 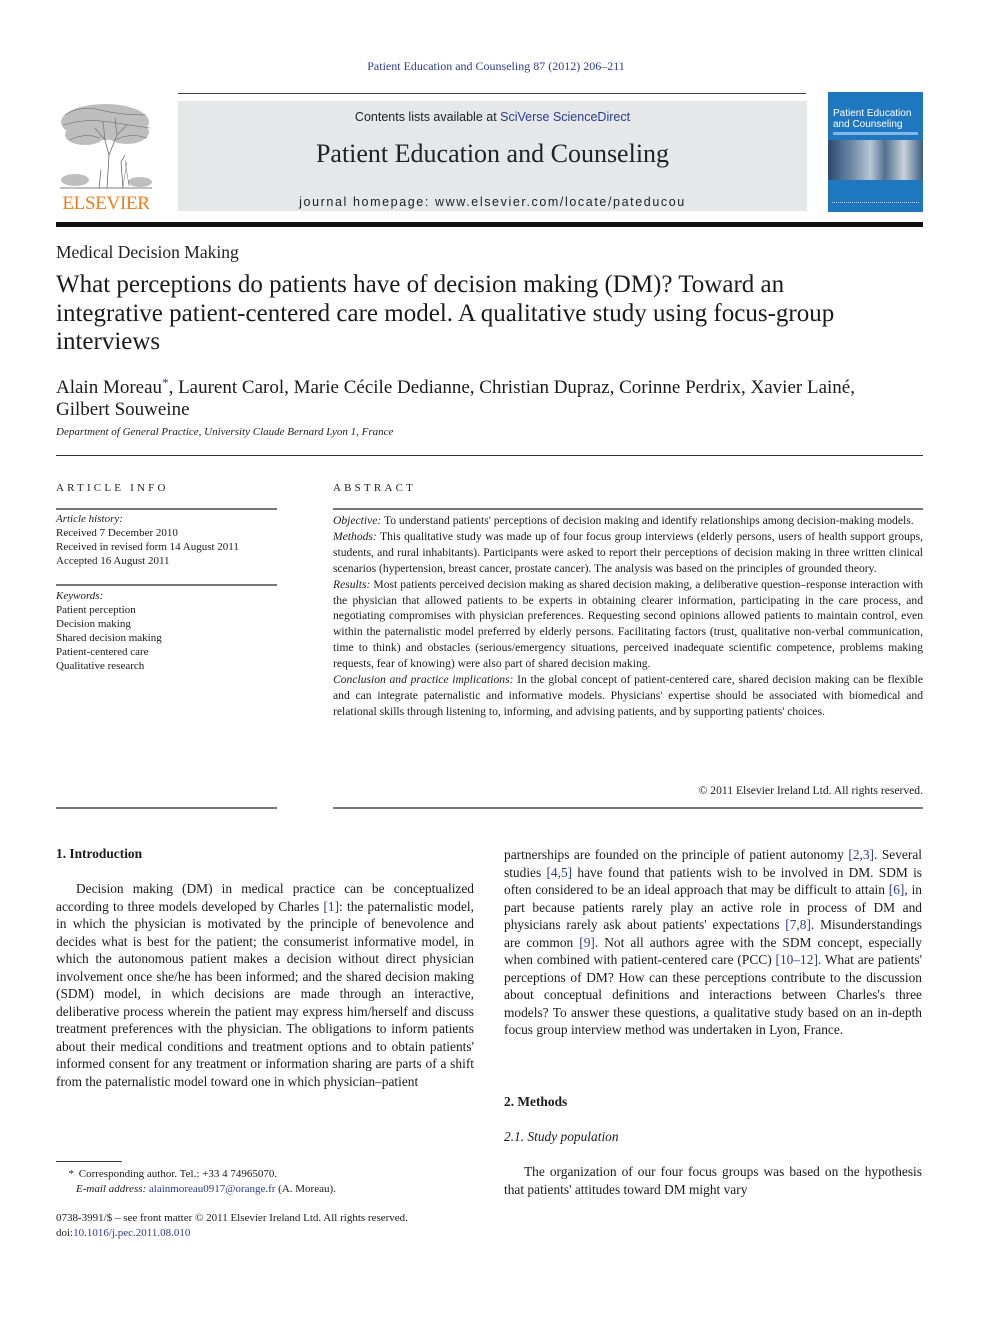 What do you see at coordinates (423, 680) in the screenshot?
I see `abstract-label: Conclusion and practice implications:` at bounding box center [423, 680].